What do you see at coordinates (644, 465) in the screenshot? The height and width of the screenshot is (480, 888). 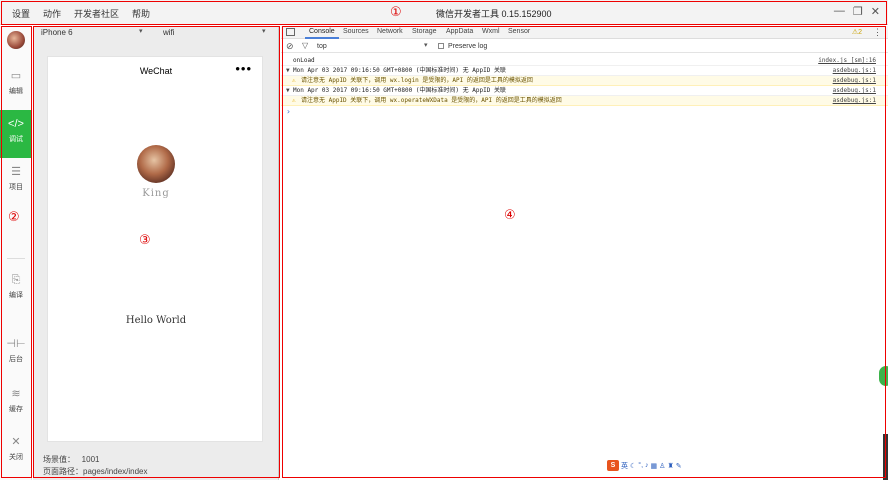 I see `ime-toolbar: S 英 ☾ °, ♪ ▦ ♙ ♜ ✎` at bounding box center [644, 465].